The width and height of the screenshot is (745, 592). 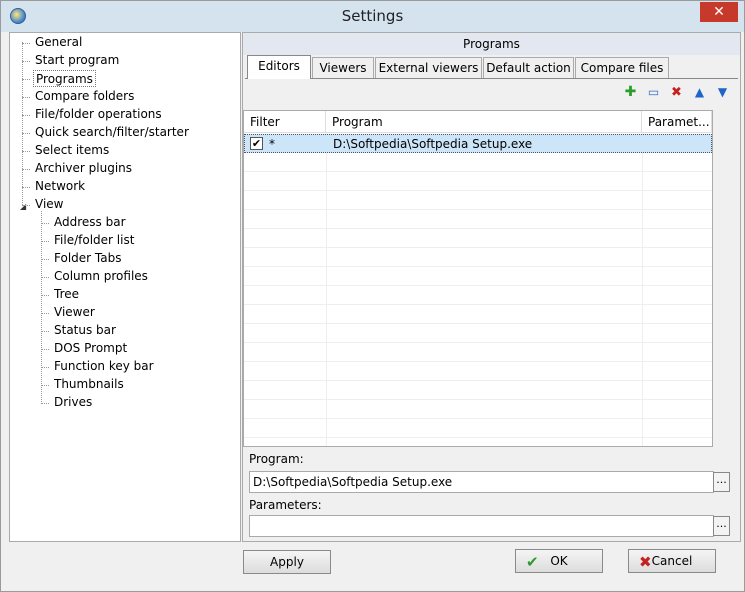 I want to click on row-program: D:\Softpedia\Softpedia Setup.exe, so click(x=433, y=144).